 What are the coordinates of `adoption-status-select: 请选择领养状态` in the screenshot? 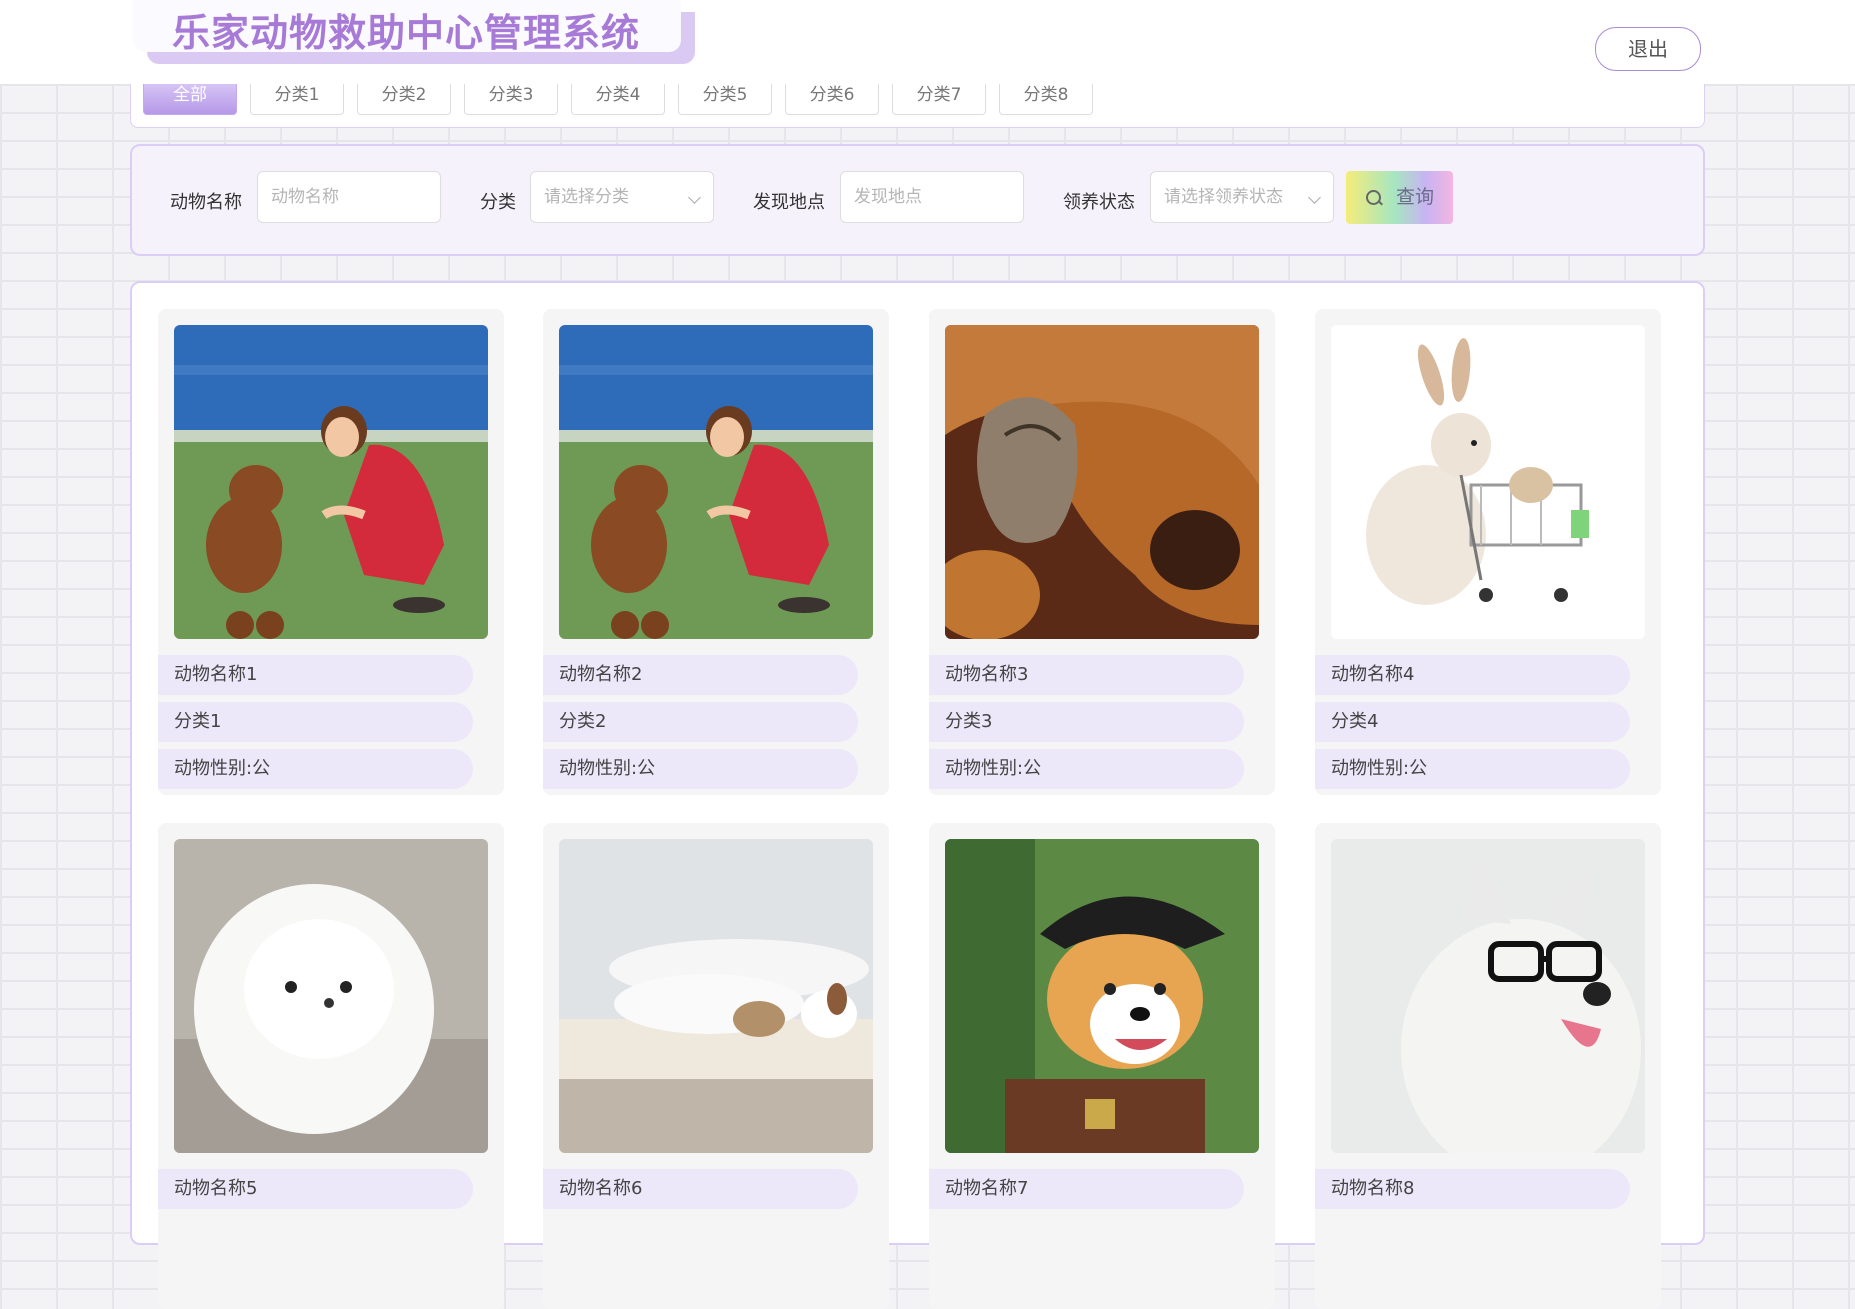 It's located at (1242, 197).